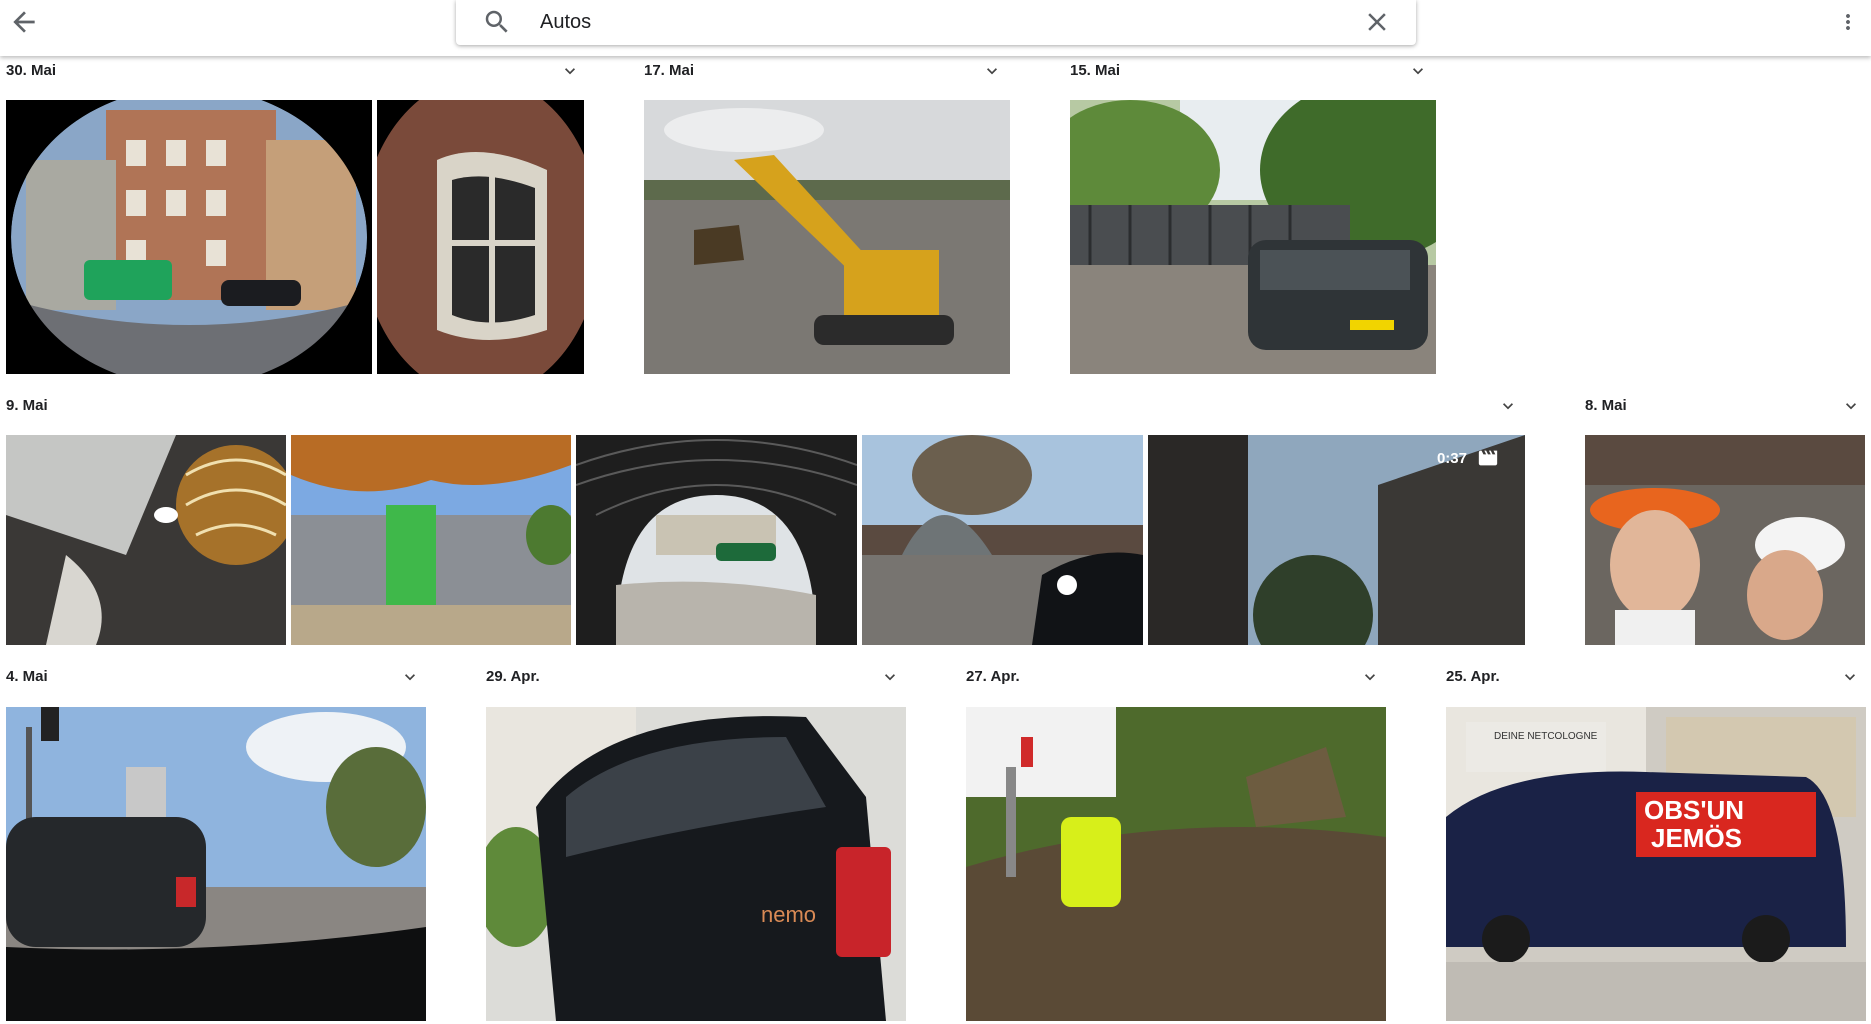  What do you see at coordinates (1336, 540) in the screenshot?
I see `video-thumbnail: 0:37` at bounding box center [1336, 540].